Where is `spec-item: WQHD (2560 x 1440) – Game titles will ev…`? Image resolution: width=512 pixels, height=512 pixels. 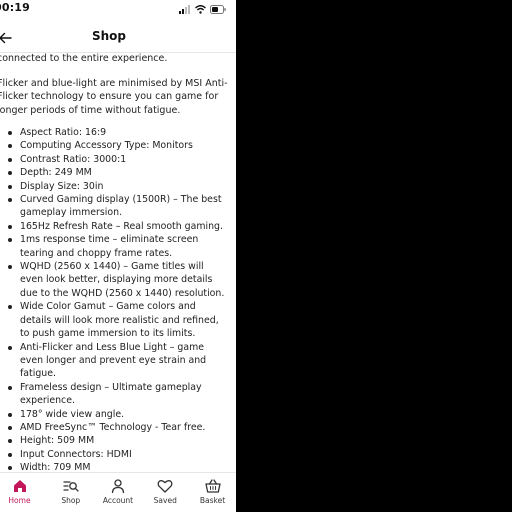 spec-item: WQHD (2560 x 1440) – Game titles will ev… is located at coordinates (114, 280).